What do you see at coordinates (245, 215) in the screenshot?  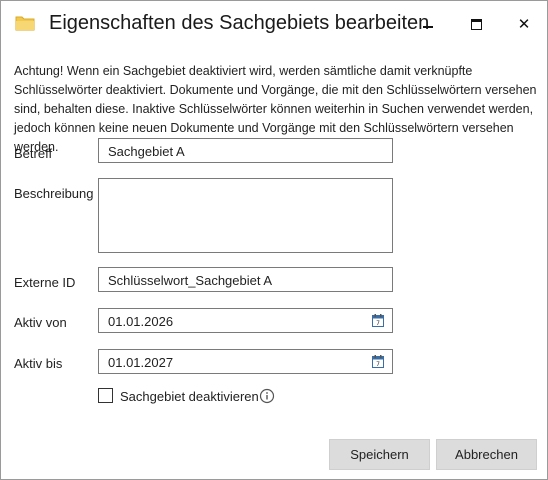 I see `beschreibung-textarea` at bounding box center [245, 215].